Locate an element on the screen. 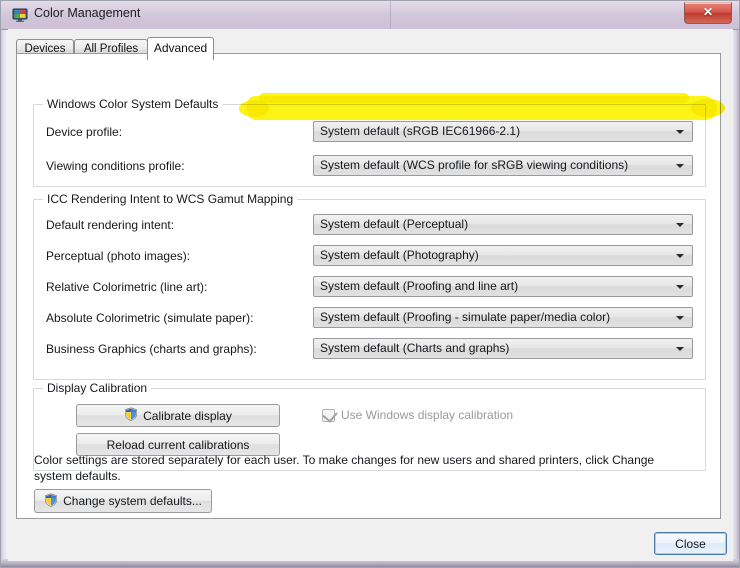 This screenshot has height=568, width=740. label-business-graphics: Business Graphics (charts and graphs): is located at coordinates (151, 349).